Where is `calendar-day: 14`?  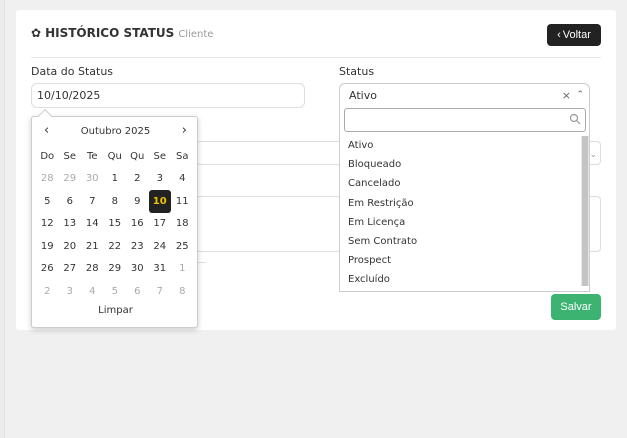
calendar-day: 14 is located at coordinates (92, 224).